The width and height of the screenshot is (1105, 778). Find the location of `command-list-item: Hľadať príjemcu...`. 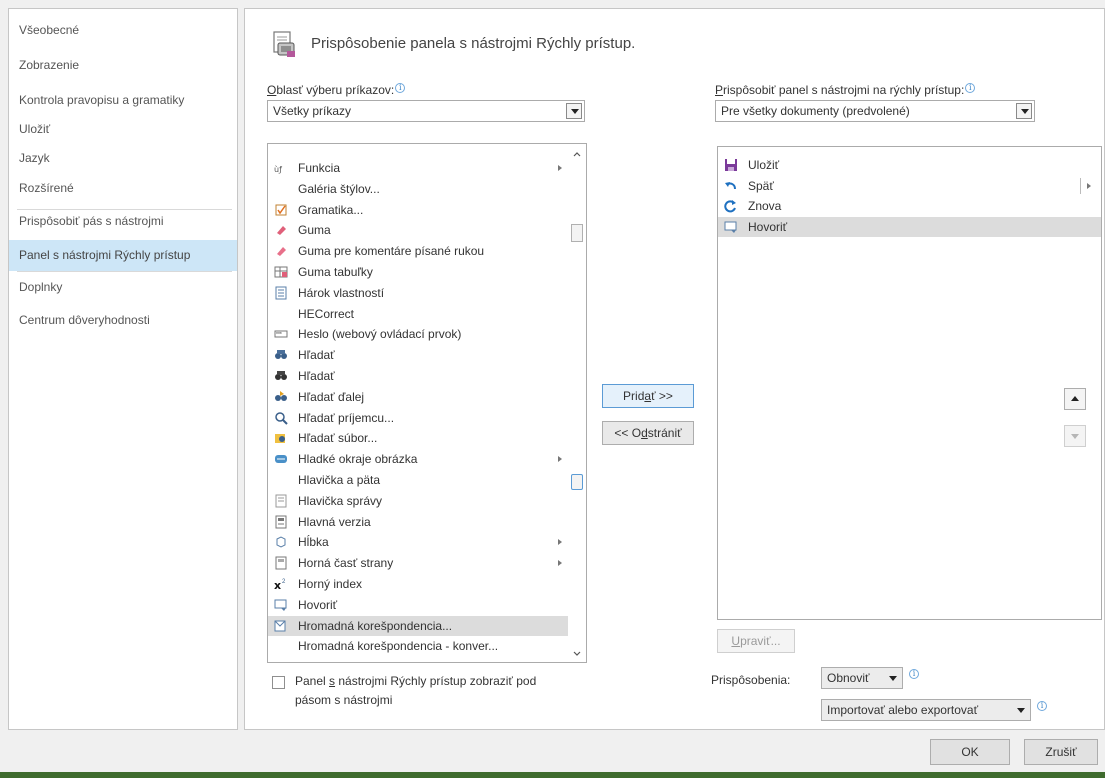

command-list-item: Hľadať príjemcu... is located at coordinates (418, 418).